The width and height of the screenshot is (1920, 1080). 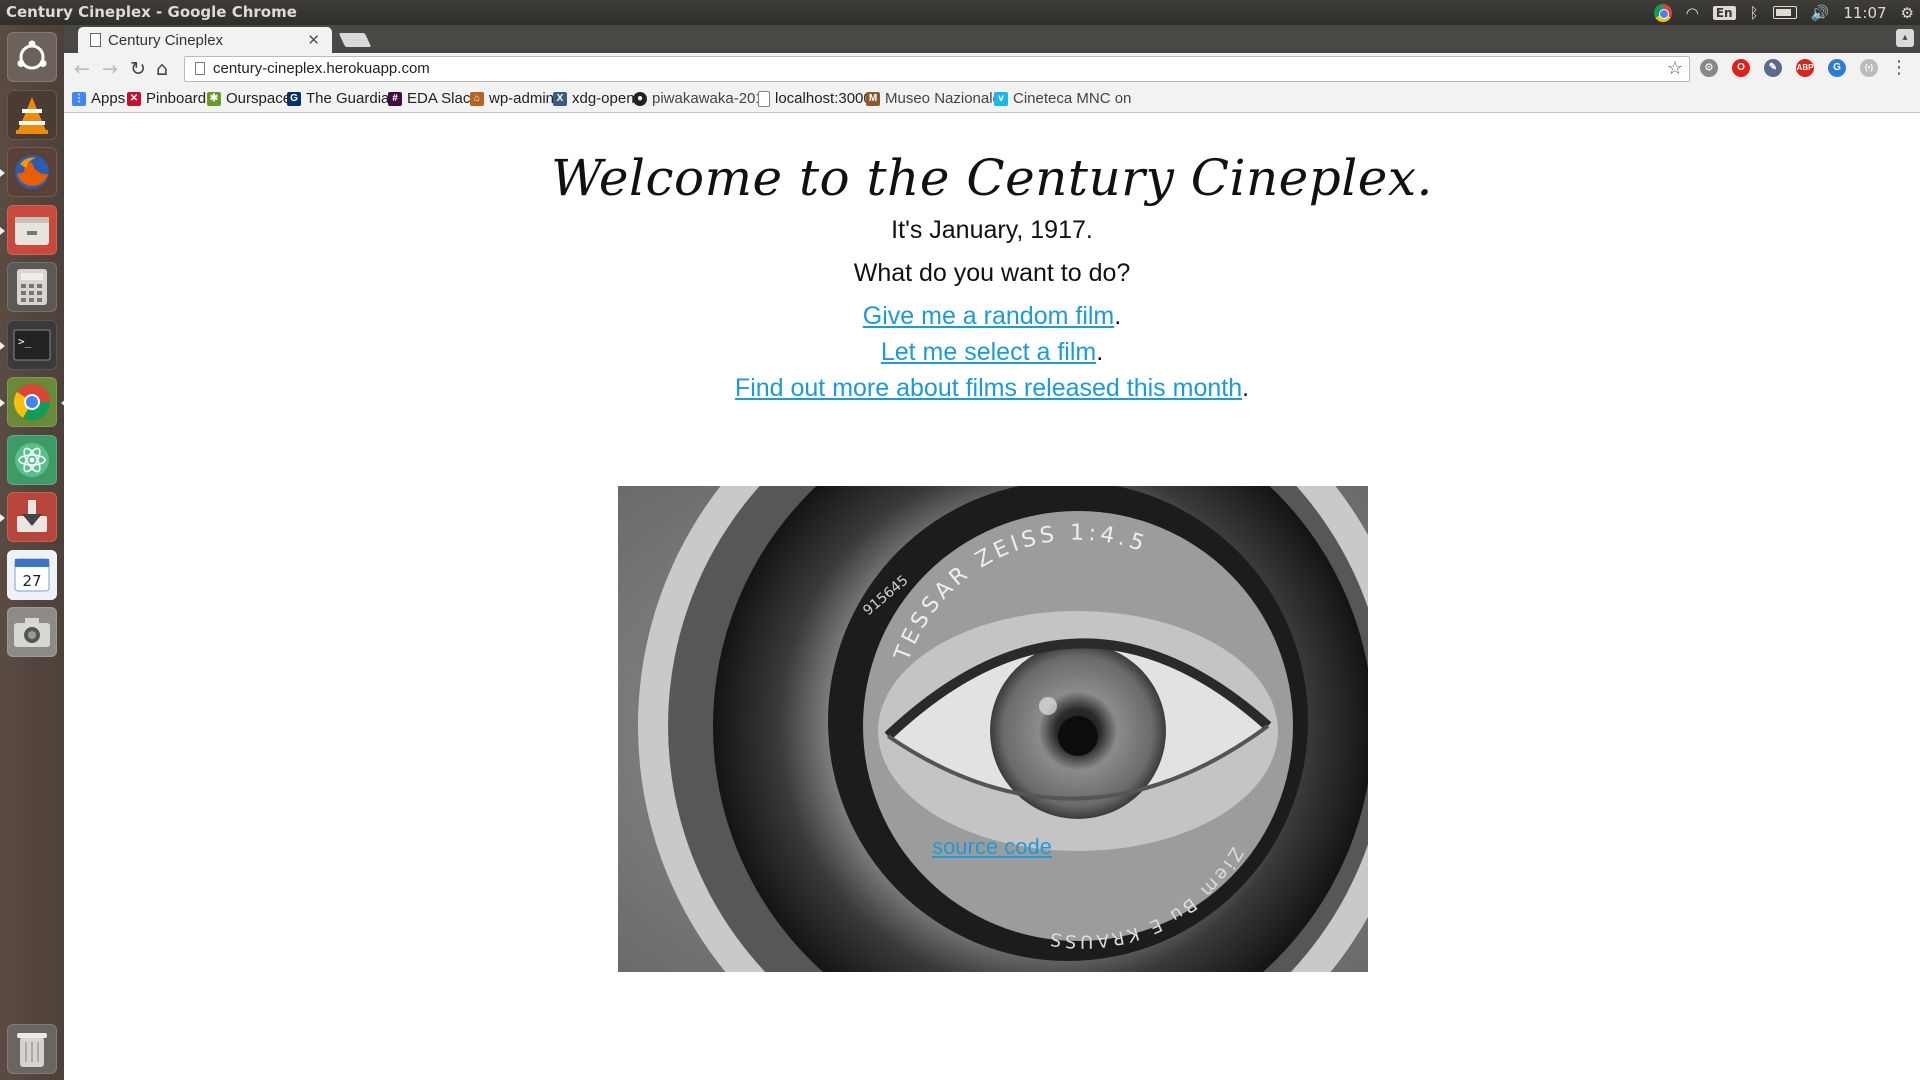 What do you see at coordinates (110, 69) in the screenshot?
I see `forward-arrow-icon: →` at bounding box center [110, 69].